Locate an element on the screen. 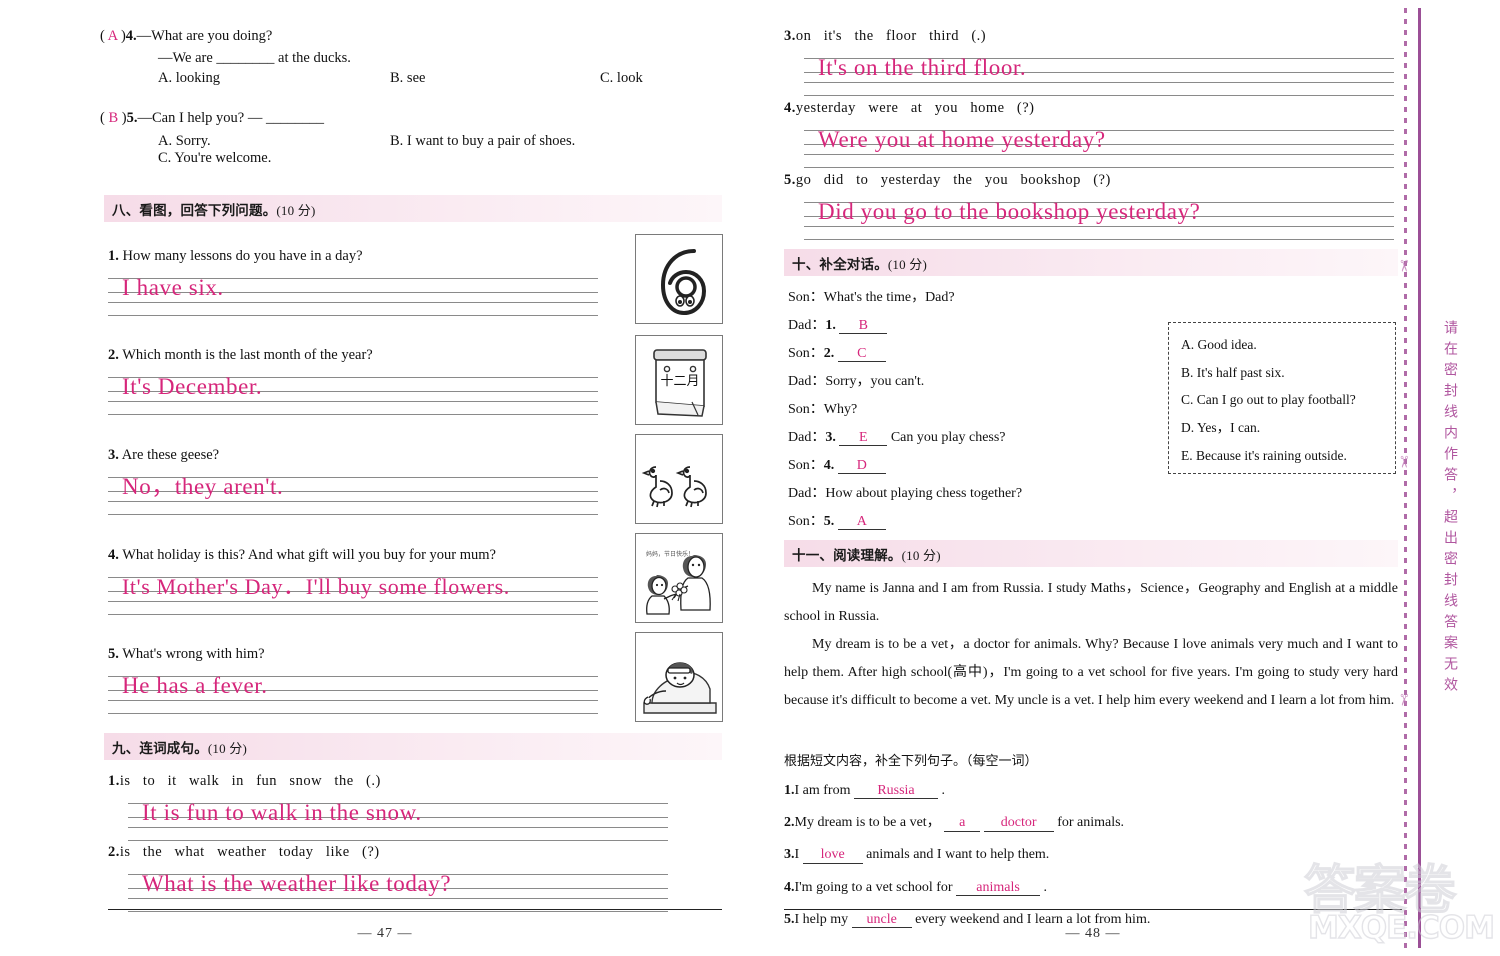 The image size is (1500, 956). s8-q3-answer: No，they aren't. is located at coordinates (203, 486).